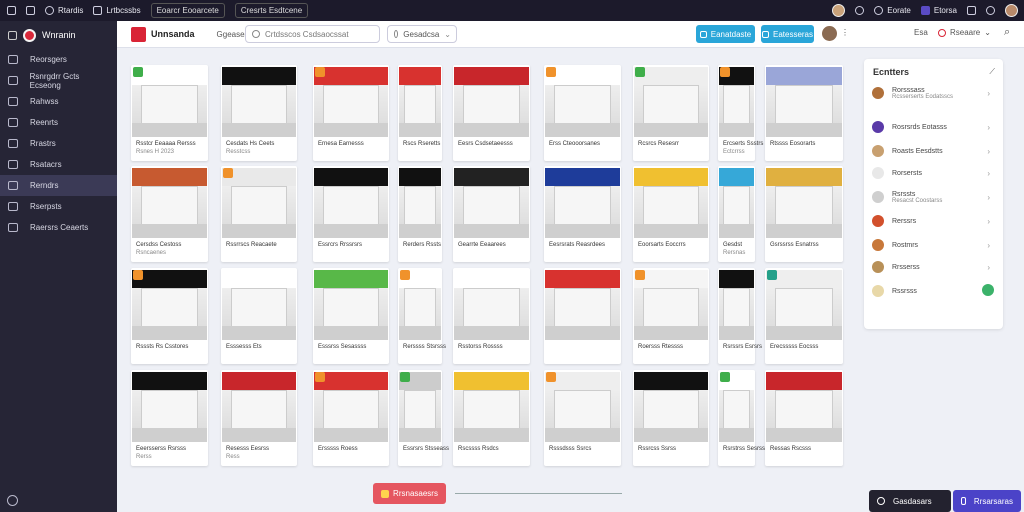 The height and width of the screenshot is (512, 1024). What do you see at coordinates (910, 501) in the screenshot?
I see `dark-action-button: Gasdasars` at bounding box center [910, 501].